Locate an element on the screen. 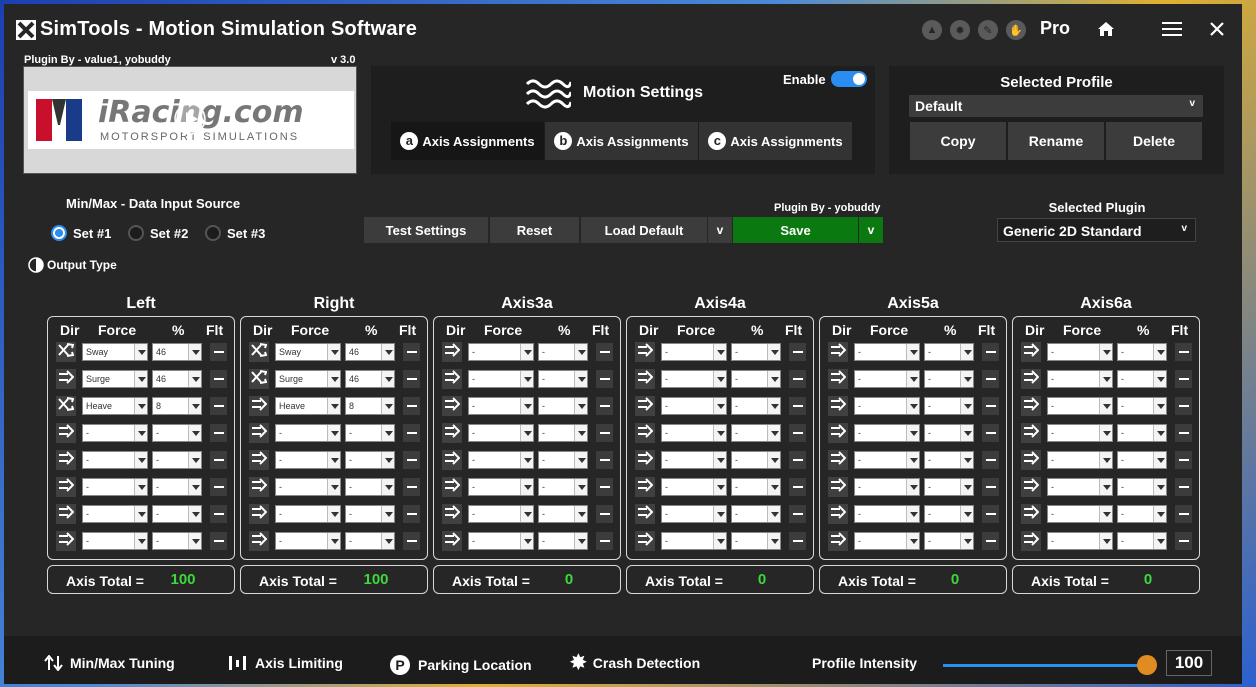 The height and width of the screenshot is (687, 1256). save-dropdown: v is located at coordinates (871, 230).